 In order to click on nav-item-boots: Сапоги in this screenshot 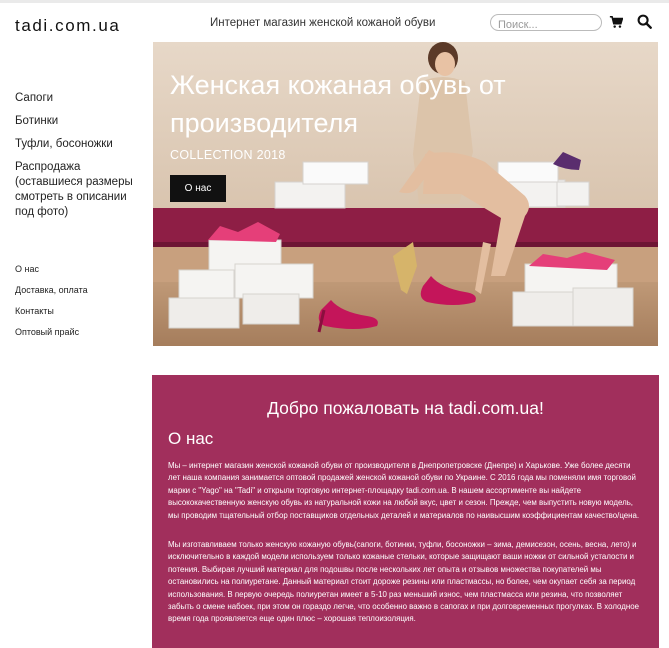, I will do `click(80, 98)`.